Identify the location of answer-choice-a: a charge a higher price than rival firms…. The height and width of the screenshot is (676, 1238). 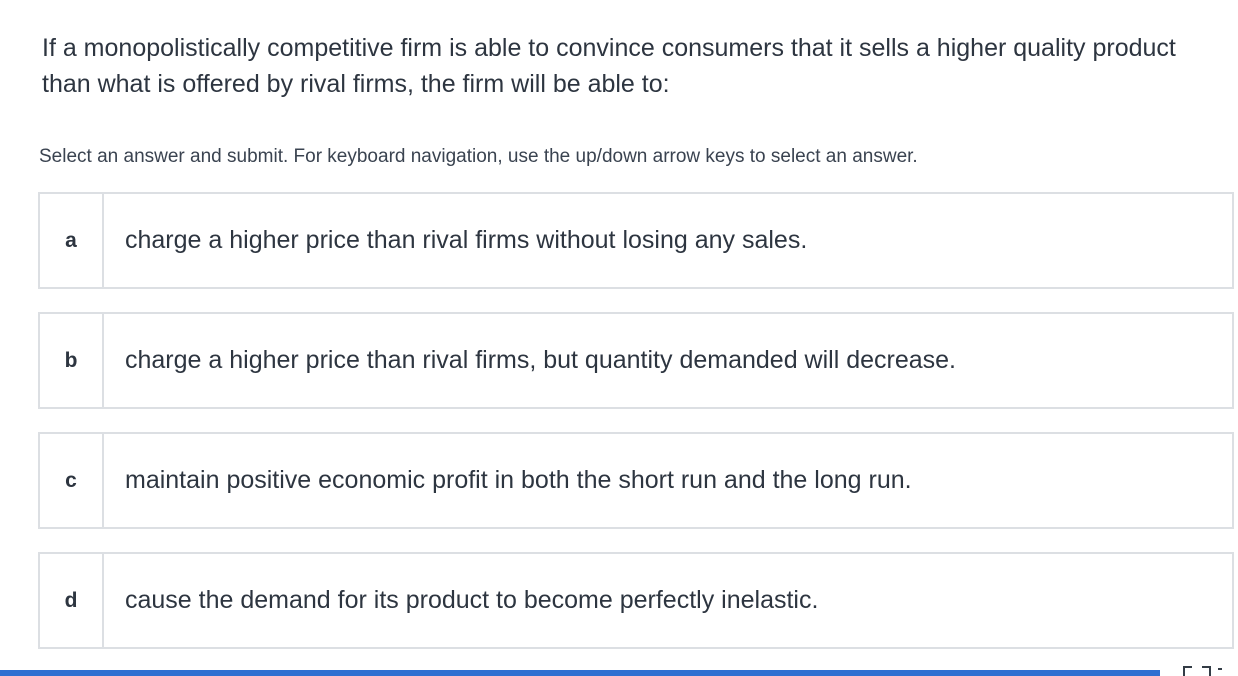
(636, 240).